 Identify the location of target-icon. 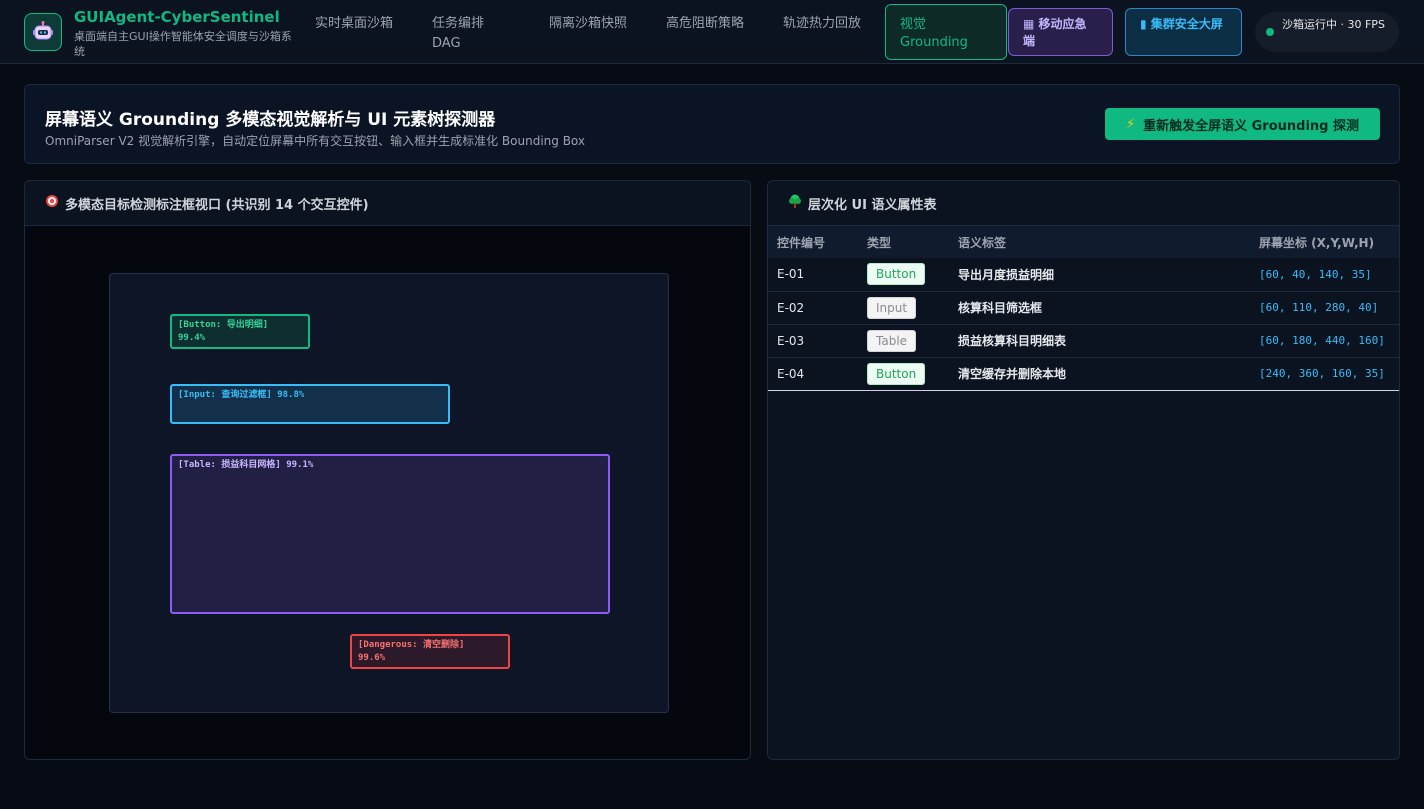
(52, 203).